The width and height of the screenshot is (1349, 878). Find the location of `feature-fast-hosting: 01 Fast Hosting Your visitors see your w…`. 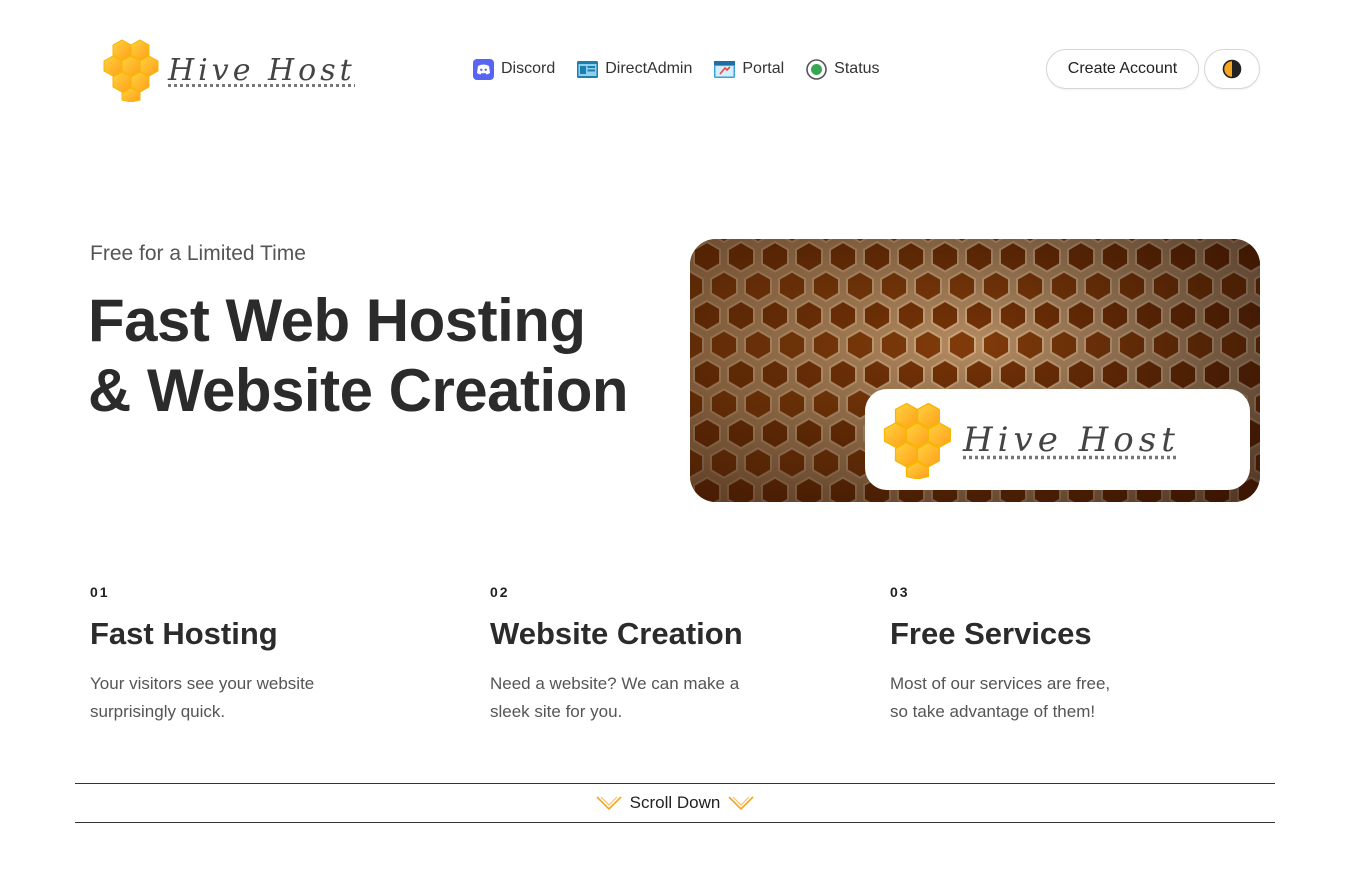

feature-fast-hosting: 01 Fast Hosting Your visitors see your w… is located at coordinates (250, 655).